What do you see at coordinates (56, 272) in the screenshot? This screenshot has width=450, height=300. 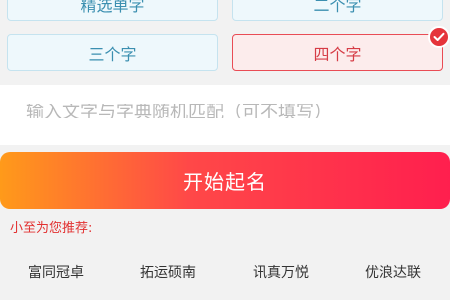 I see `recommended-name: 富同冠卓` at bounding box center [56, 272].